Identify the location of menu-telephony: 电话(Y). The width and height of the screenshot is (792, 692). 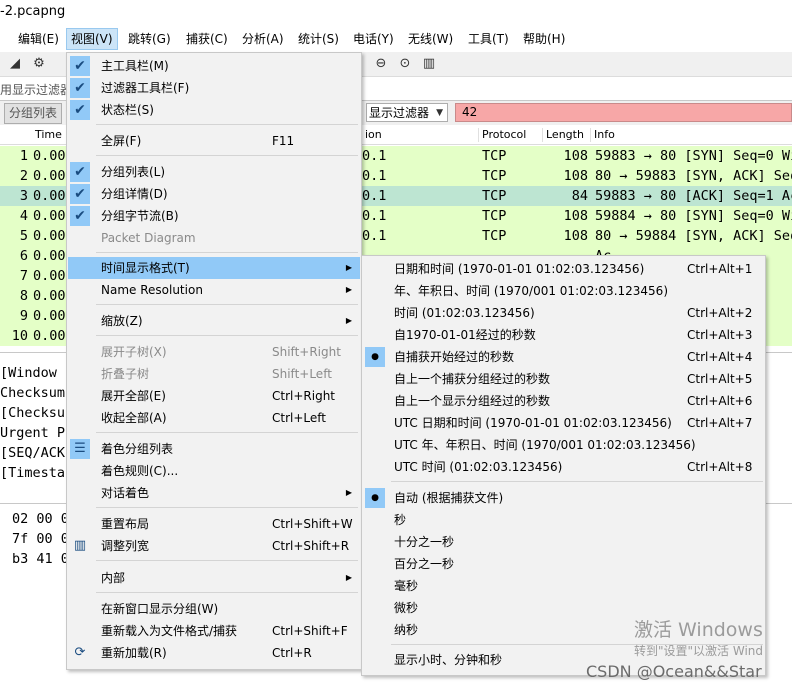
(373, 39).